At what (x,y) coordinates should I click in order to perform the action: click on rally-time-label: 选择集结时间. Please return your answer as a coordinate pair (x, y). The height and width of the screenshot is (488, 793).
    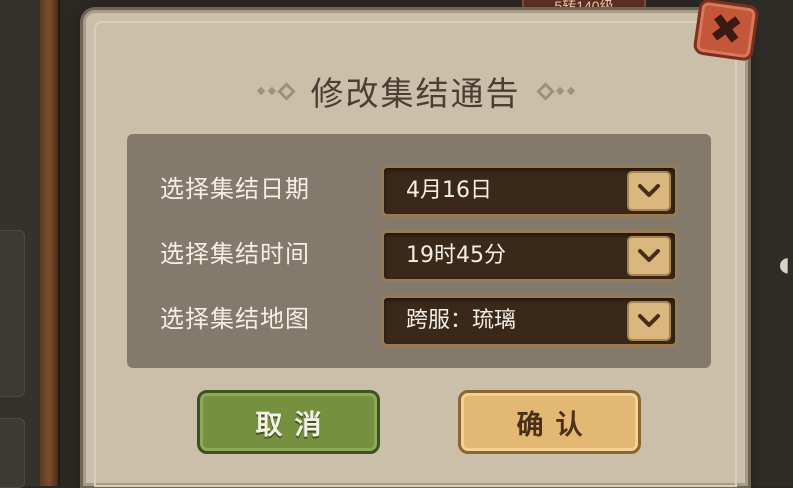
    Looking at the image, I should click on (235, 254).